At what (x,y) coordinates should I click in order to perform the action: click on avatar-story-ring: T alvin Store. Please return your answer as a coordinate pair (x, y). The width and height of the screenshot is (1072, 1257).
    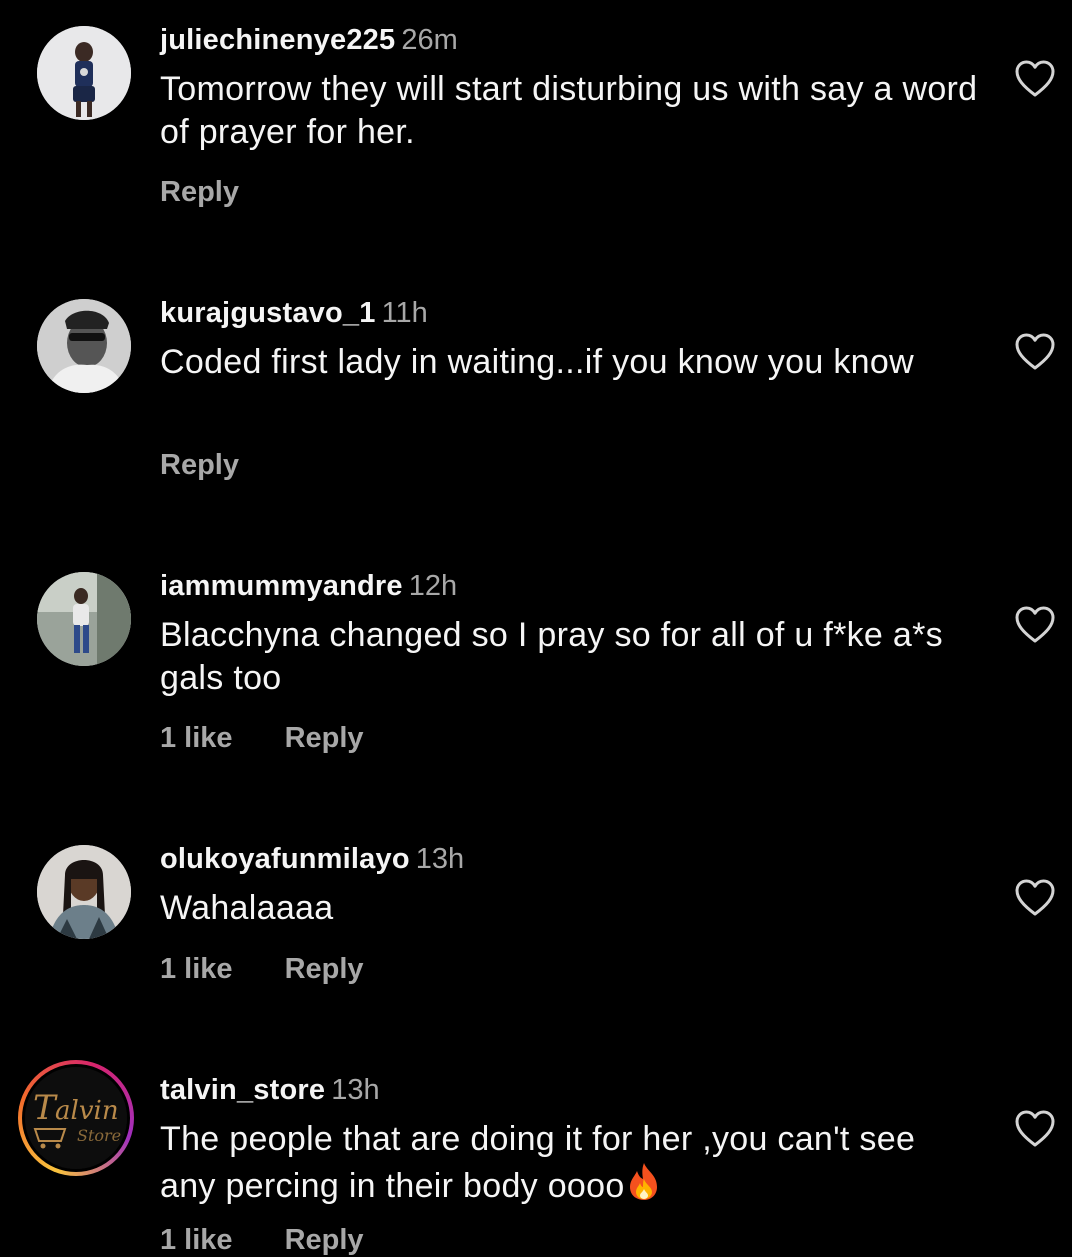
    Looking at the image, I should click on (76, 1118).